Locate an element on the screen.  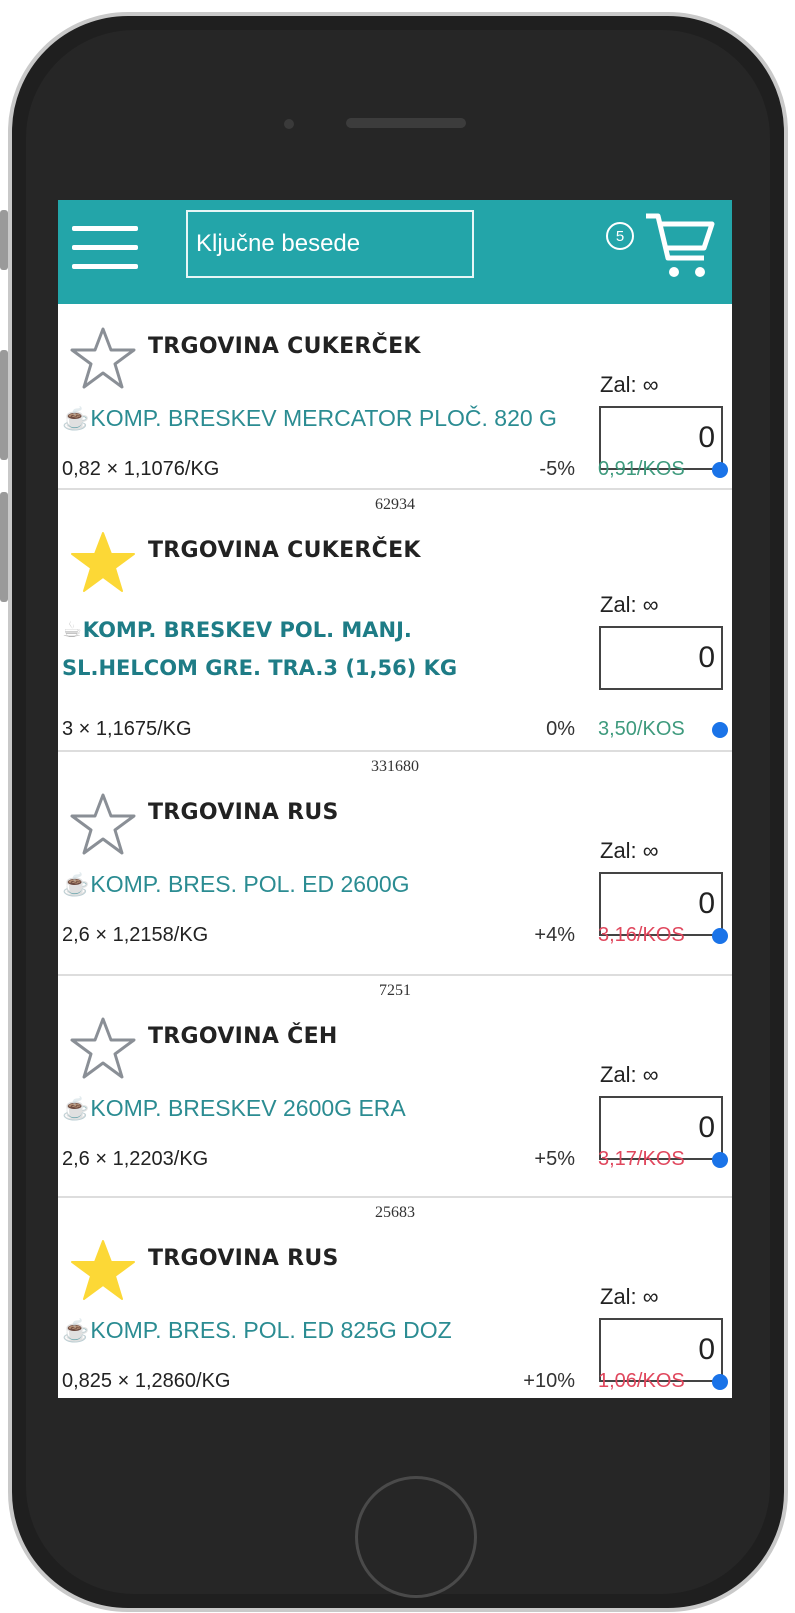
store-name: TRGOVINA ČEH is located at coordinates (243, 1036).